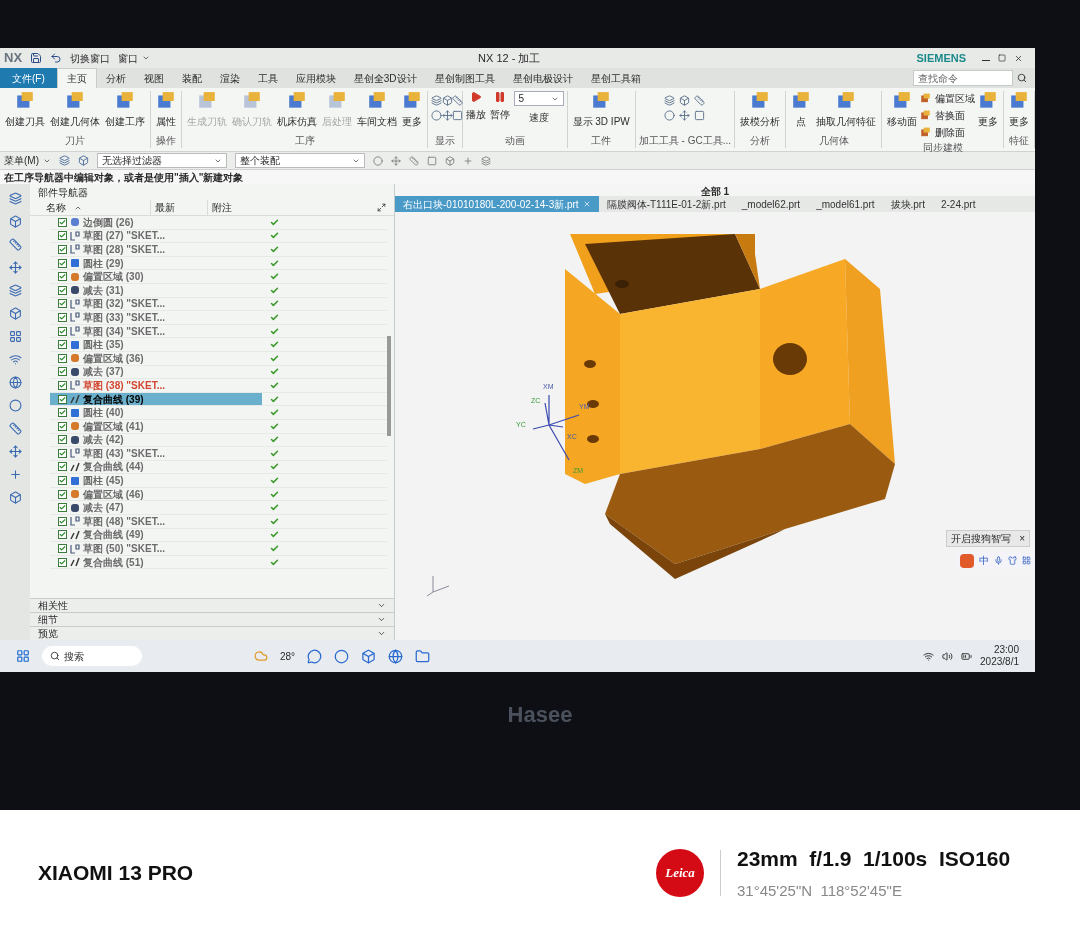 Image resolution: width=1080 pixels, height=935 pixels. I want to click on speed-field: 5, so click(538, 98).